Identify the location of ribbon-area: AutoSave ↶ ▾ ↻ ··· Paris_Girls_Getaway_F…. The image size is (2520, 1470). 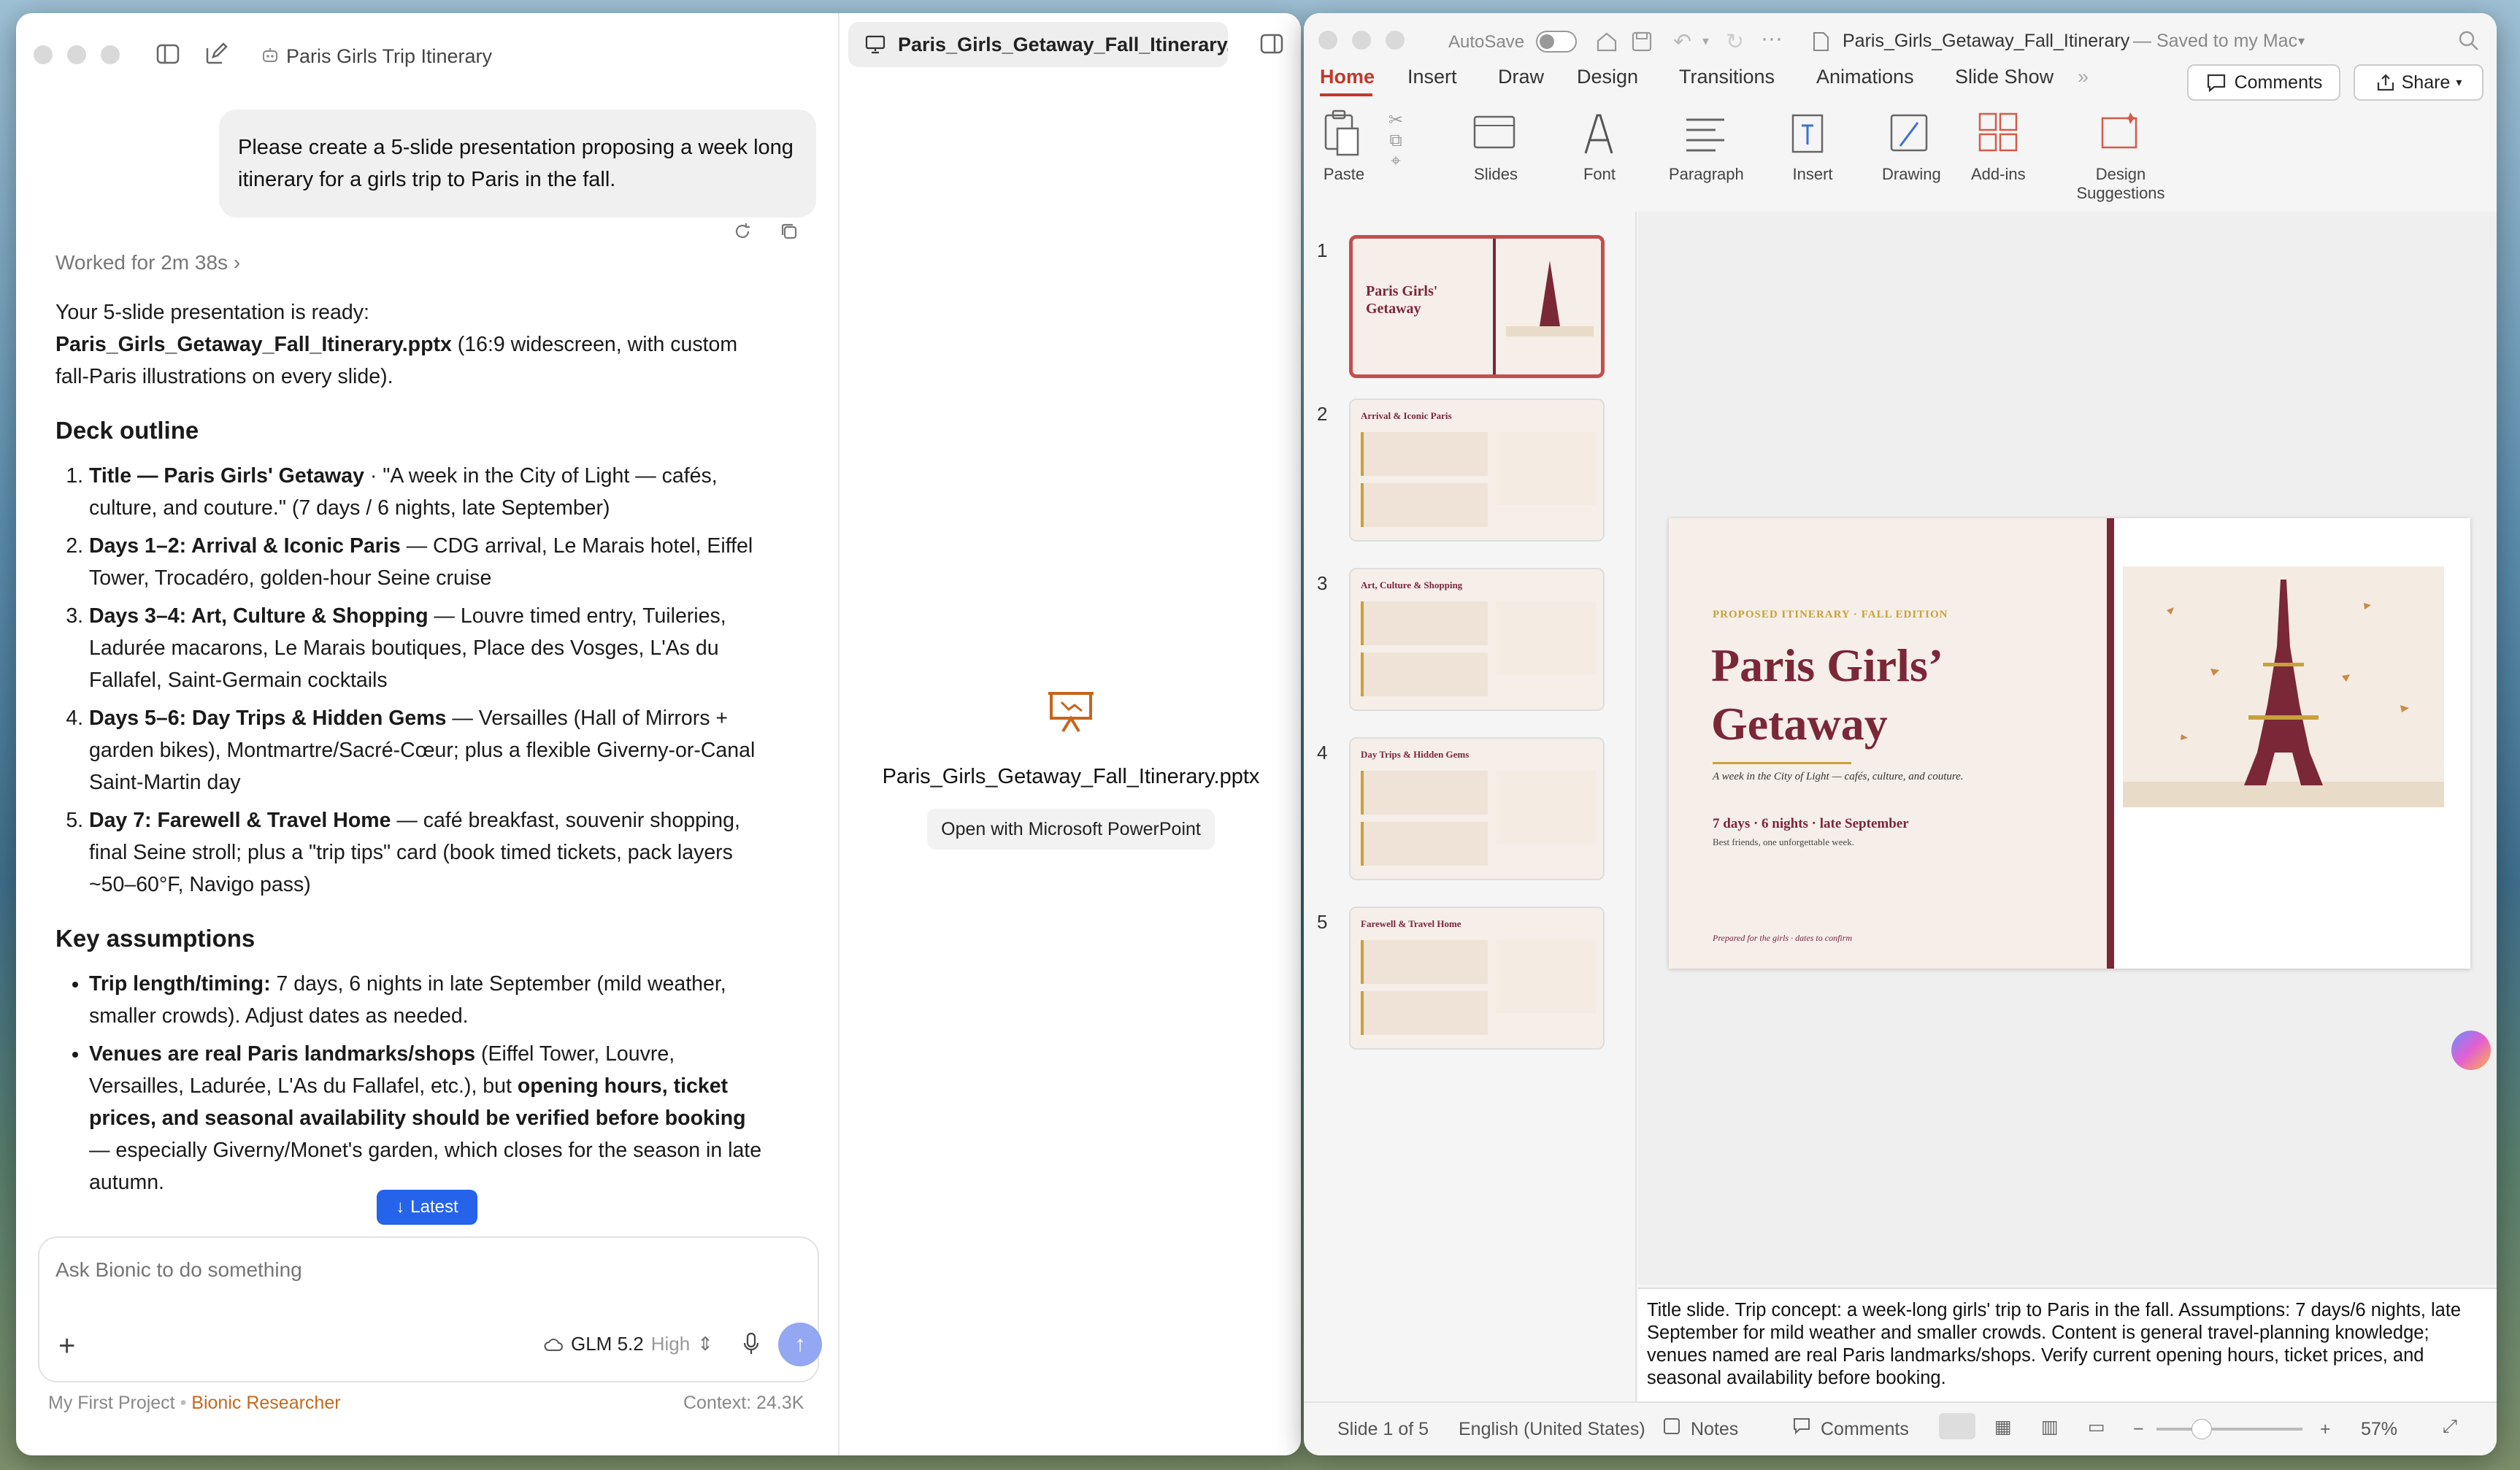
(1900, 108).